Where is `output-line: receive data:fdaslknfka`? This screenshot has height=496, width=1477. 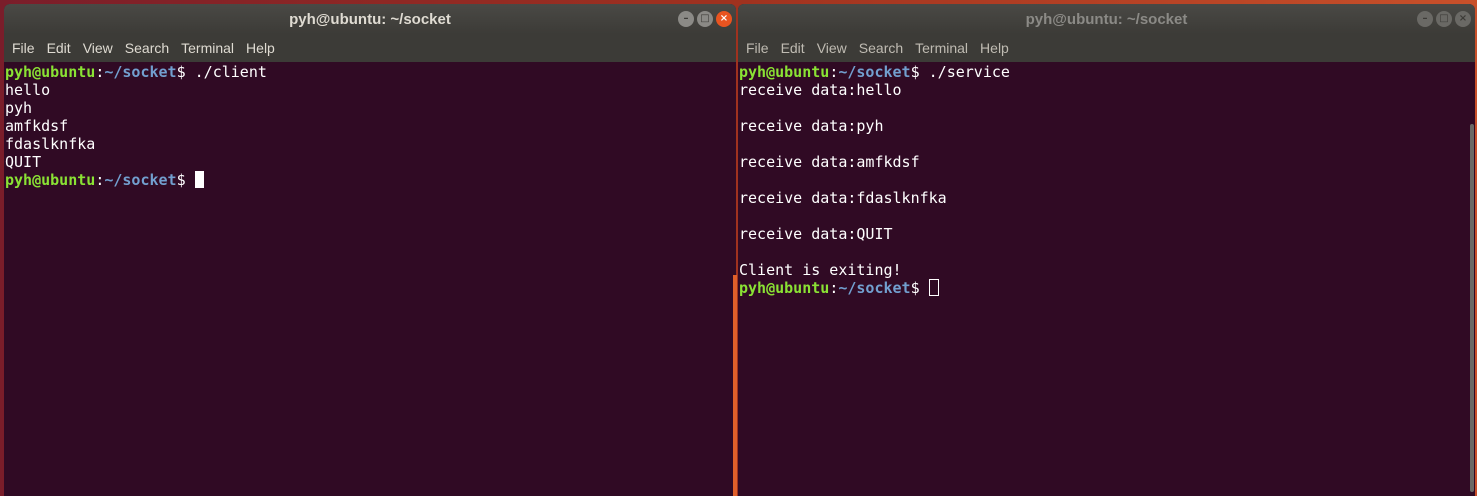
output-line: receive data:fdaslknfka is located at coordinates (843, 198).